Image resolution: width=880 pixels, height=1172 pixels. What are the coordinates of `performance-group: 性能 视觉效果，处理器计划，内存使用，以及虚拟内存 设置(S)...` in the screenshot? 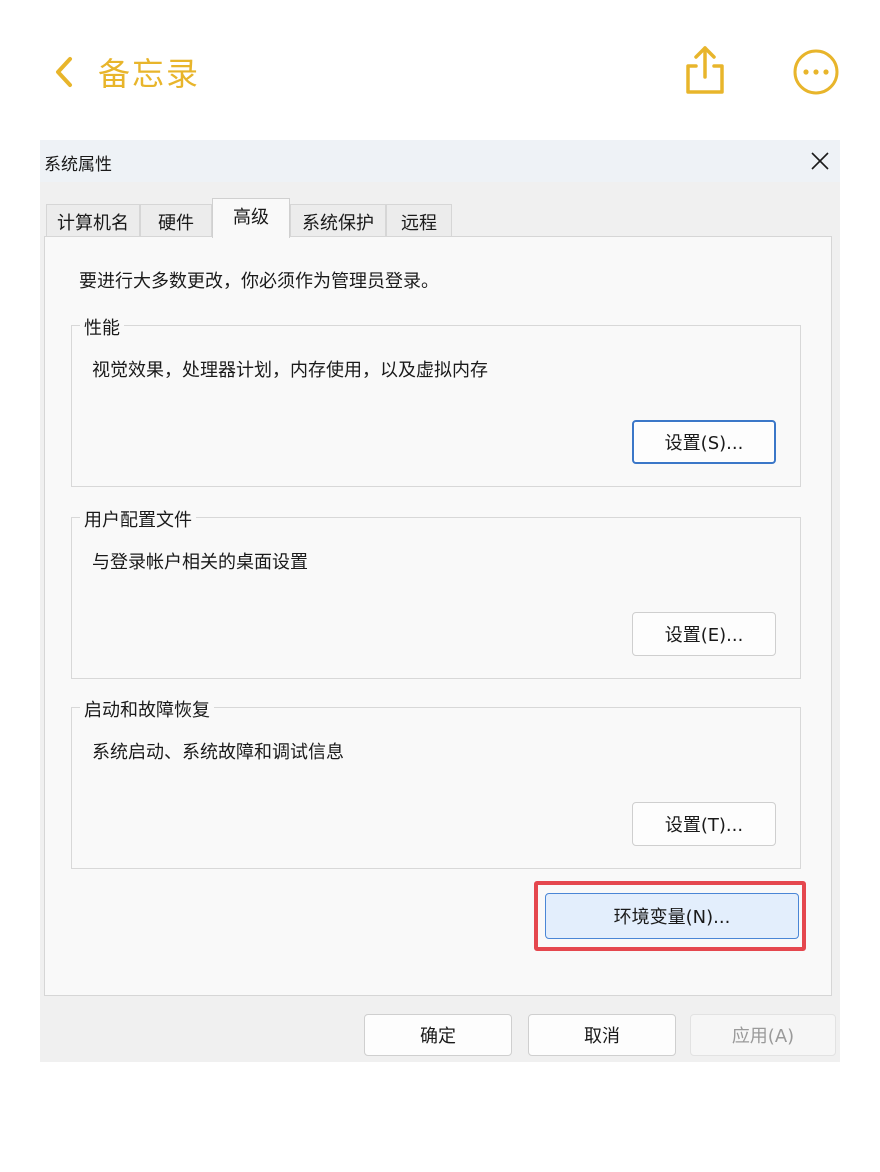 It's located at (436, 400).